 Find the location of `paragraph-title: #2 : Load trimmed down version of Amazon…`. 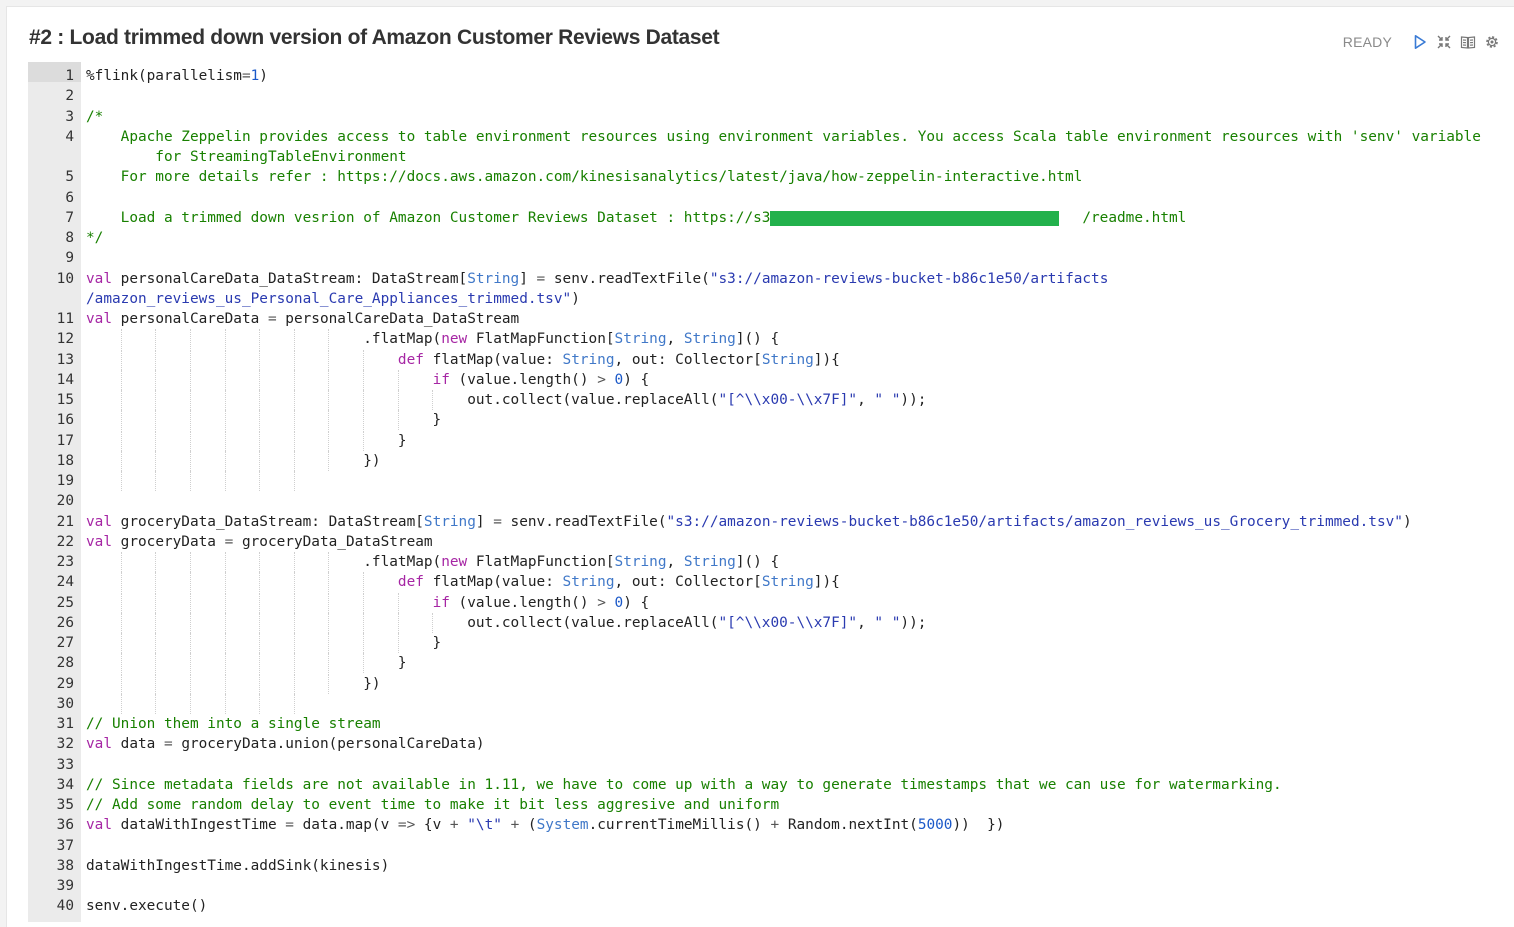

paragraph-title: #2 : Load trimmed down version of Amazon… is located at coordinates (374, 38).